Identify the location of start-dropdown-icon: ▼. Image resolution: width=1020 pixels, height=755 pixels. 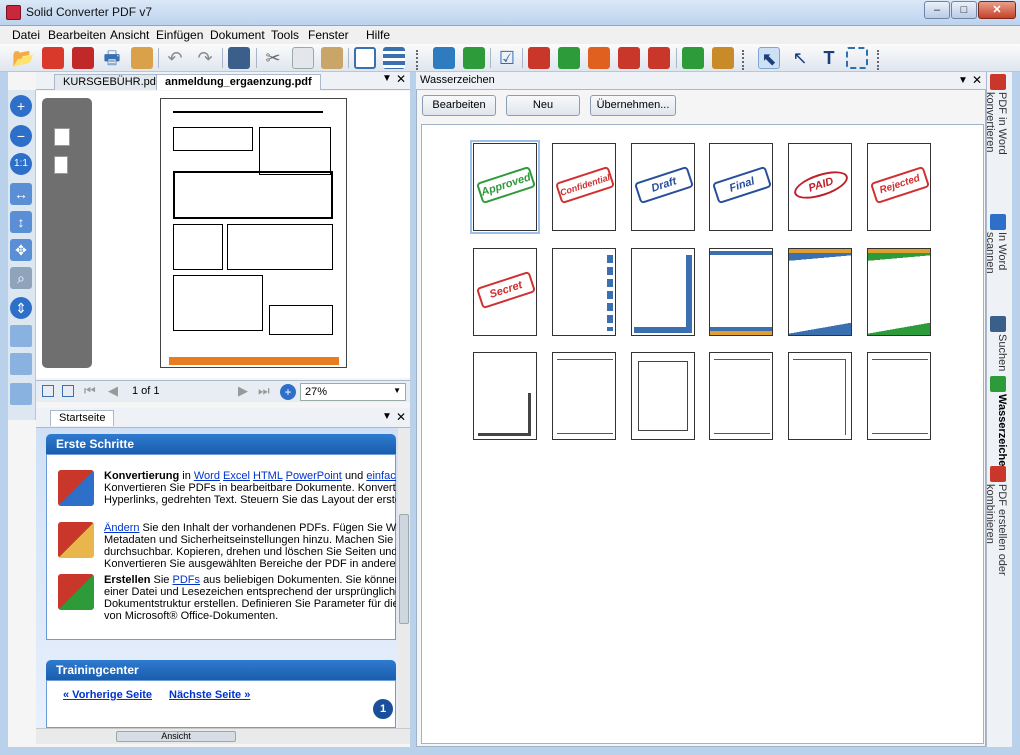
(387, 416).